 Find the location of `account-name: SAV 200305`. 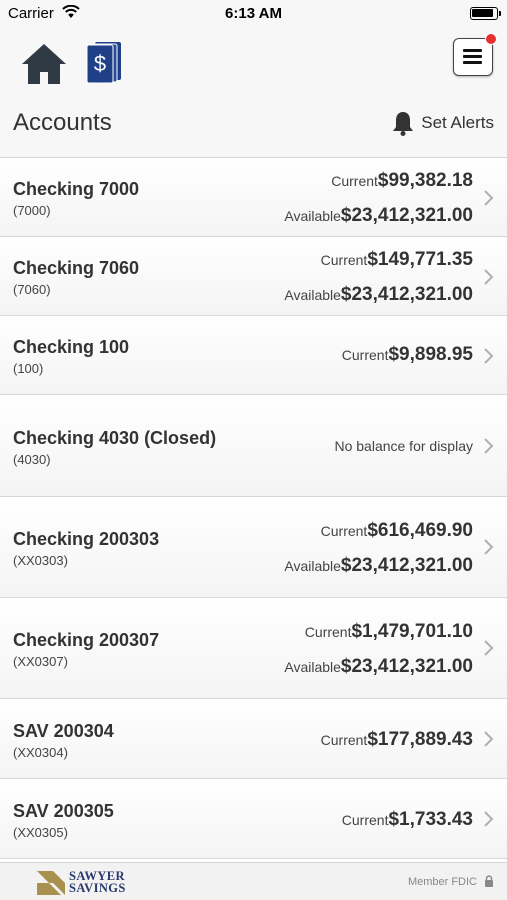

account-name: SAV 200305 is located at coordinates (63, 811).